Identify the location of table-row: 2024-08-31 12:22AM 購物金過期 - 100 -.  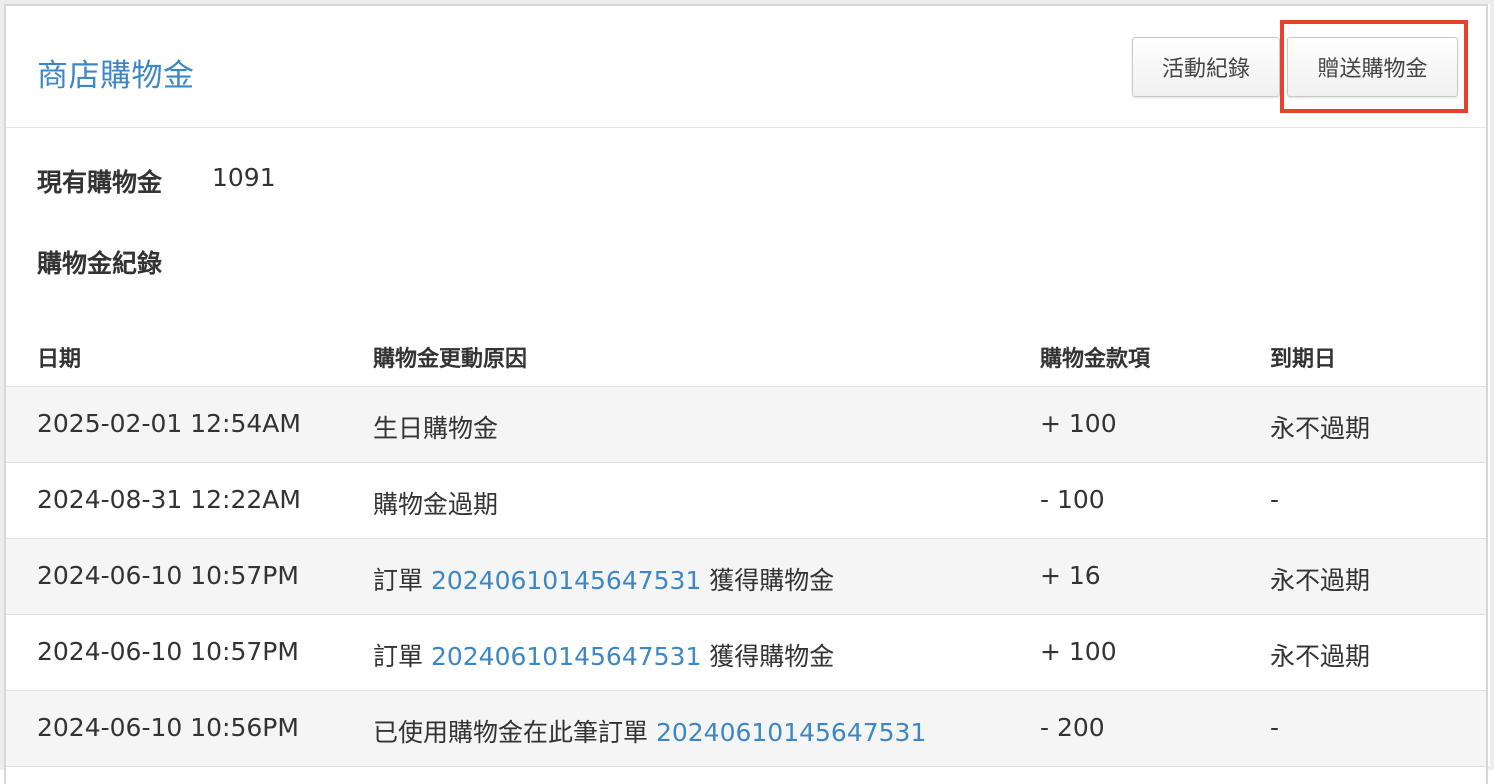
(746, 501).